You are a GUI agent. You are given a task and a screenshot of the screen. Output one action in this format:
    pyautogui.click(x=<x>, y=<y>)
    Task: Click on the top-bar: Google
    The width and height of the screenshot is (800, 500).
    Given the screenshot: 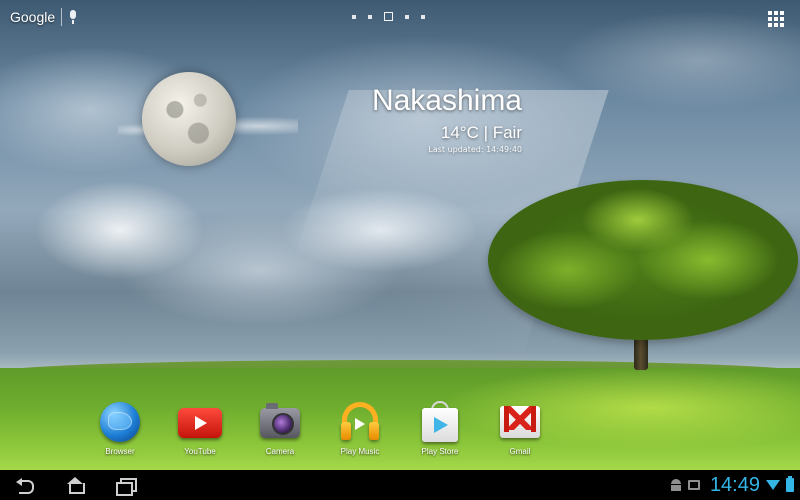 What is the action you would take?
    pyautogui.click(x=400, y=18)
    